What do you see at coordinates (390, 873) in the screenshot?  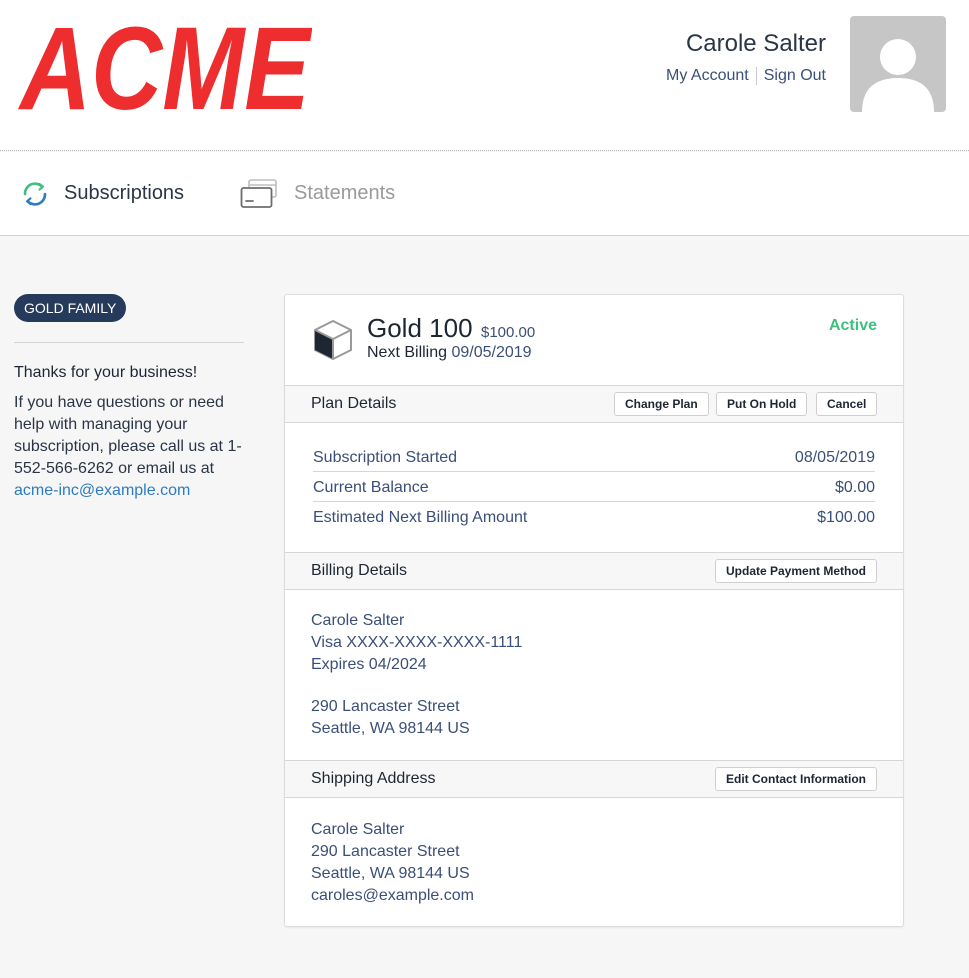 I see `shipping-city: Seattle, WA 98144 US` at bounding box center [390, 873].